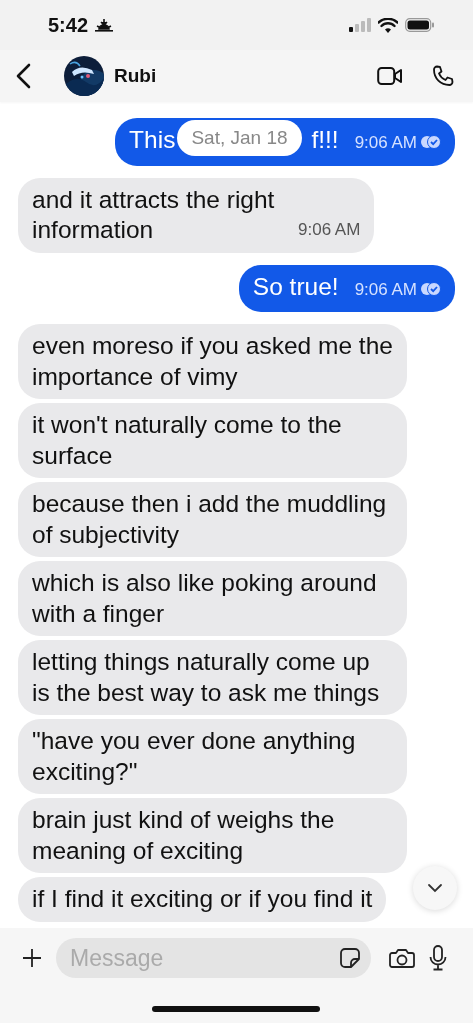 The width and height of the screenshot is (473, 1023). I want to click on message-text: "have you ever done anything exciting?", so click(194, 756).